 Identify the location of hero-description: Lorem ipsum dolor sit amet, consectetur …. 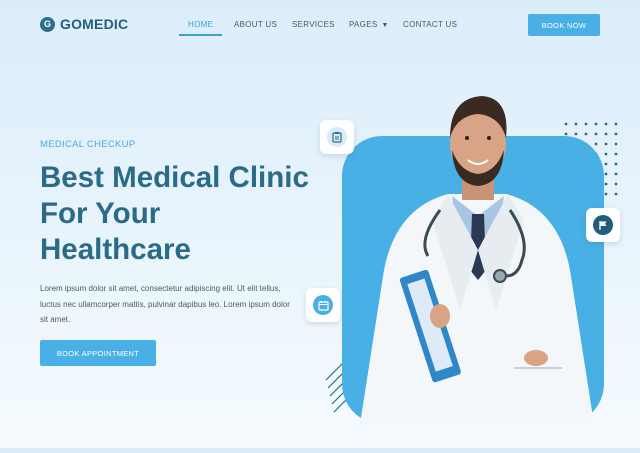
(165, 304).